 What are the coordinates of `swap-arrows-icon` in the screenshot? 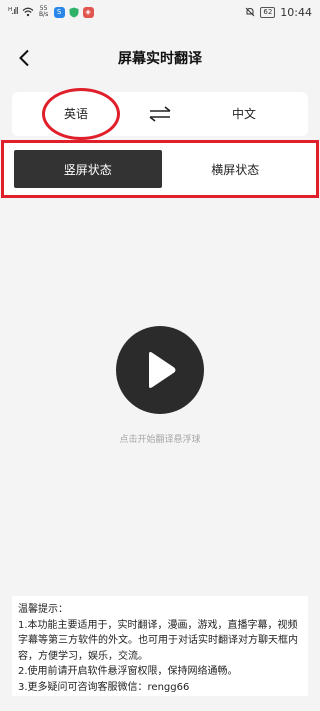 It's located at (160, 114).